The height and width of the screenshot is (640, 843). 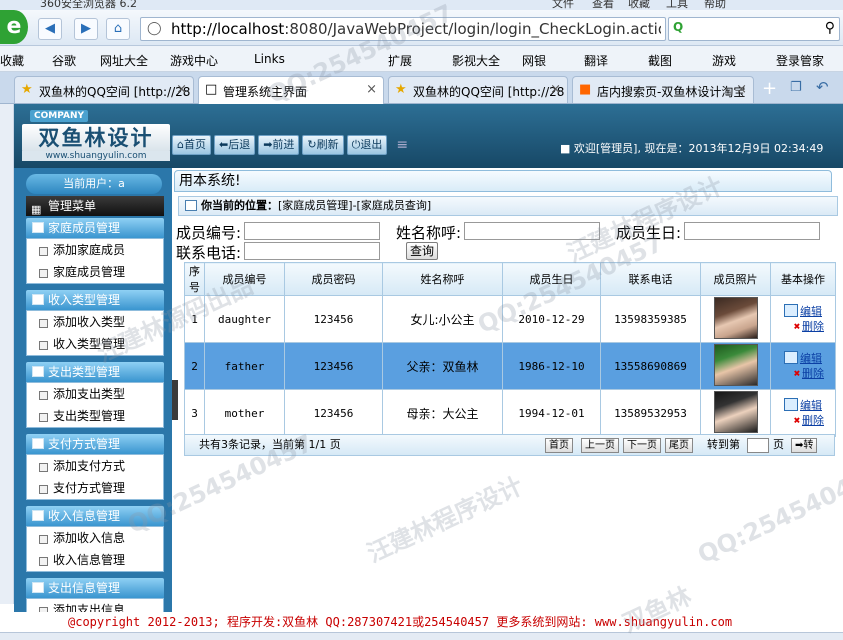 I want to click on menu-item-add-expense-info: 添加支出信息, so click(x=95, y=605).